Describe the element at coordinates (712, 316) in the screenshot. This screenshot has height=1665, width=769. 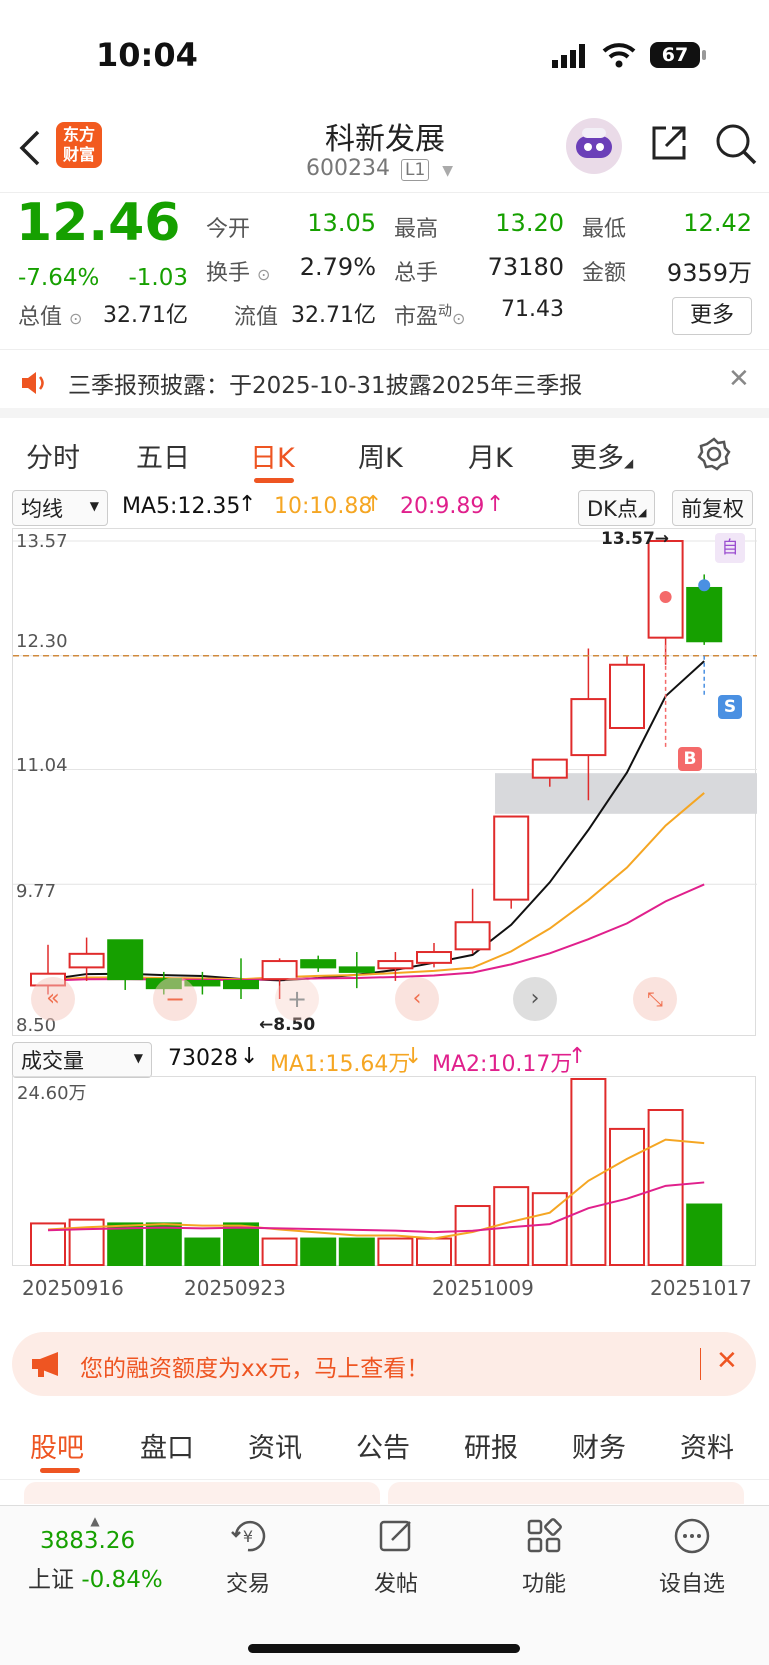
I see `more-button: 更多` at that location.